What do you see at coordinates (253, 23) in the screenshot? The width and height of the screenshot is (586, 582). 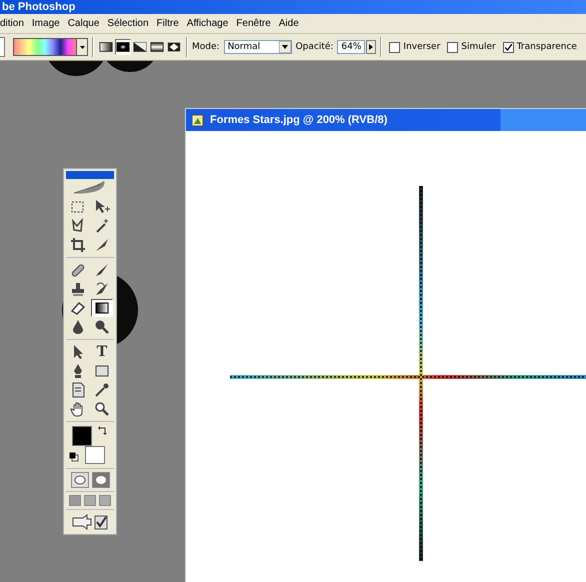 I see `menu-item: Fenêtre` at bounding box center [253, 23].